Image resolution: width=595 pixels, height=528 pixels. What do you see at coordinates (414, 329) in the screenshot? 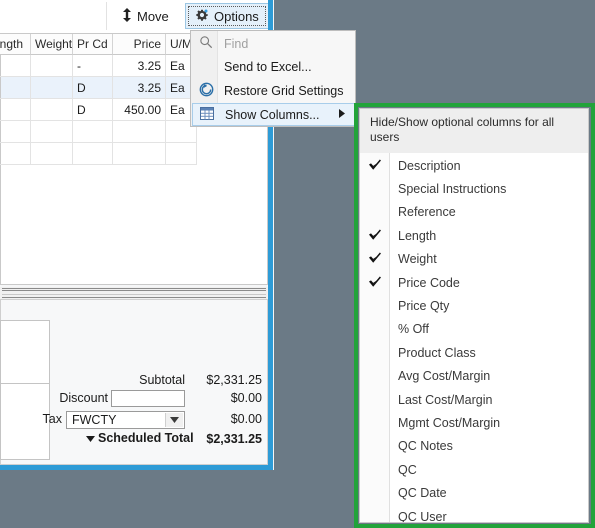
I see `submenu-item-label: % Off` at bounding box center [414, 329].